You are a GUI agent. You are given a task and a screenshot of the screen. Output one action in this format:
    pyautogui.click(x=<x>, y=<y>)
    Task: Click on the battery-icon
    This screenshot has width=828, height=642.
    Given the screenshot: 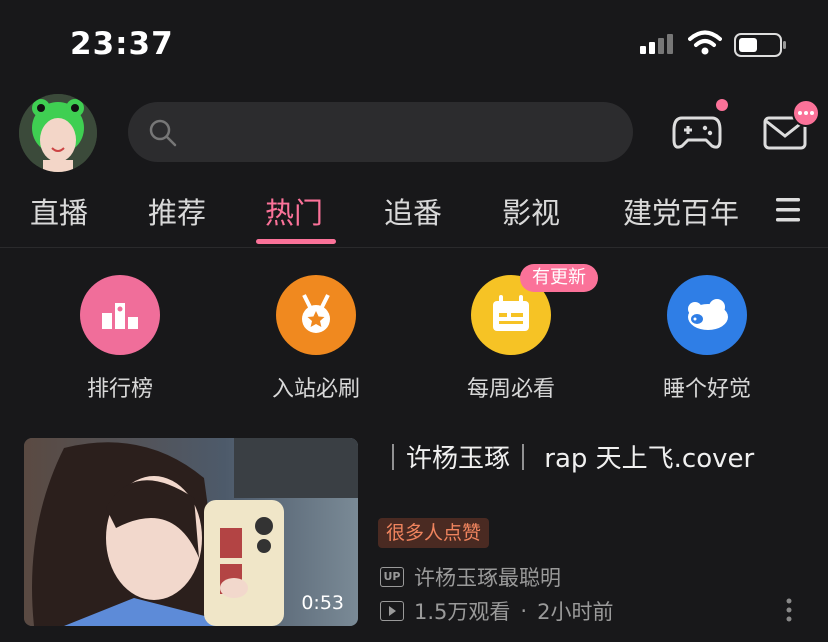 What is the action you would take?
    pyautogui.click(x=760, y=45)
    